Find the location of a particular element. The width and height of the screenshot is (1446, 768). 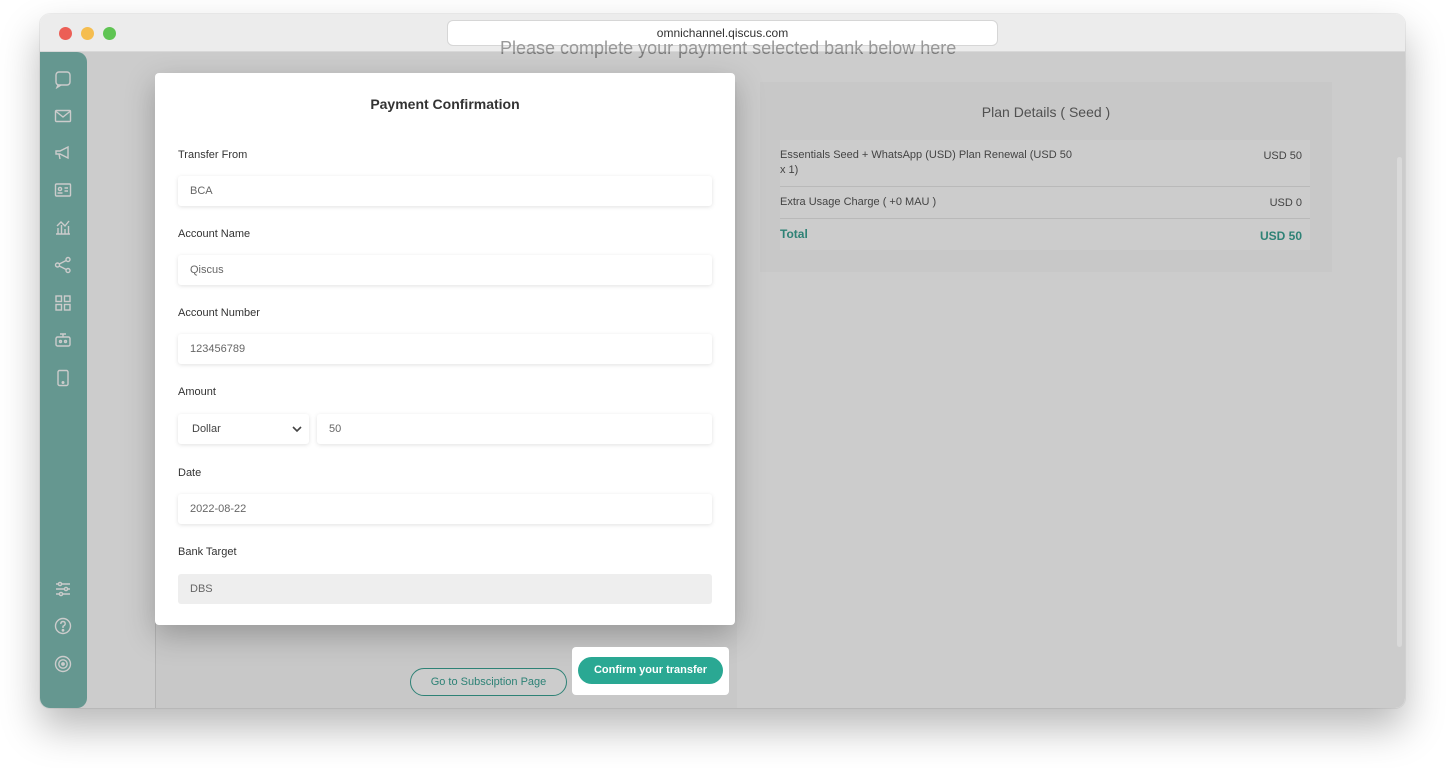

minimize-window-button is located at coordinates (87, 33).